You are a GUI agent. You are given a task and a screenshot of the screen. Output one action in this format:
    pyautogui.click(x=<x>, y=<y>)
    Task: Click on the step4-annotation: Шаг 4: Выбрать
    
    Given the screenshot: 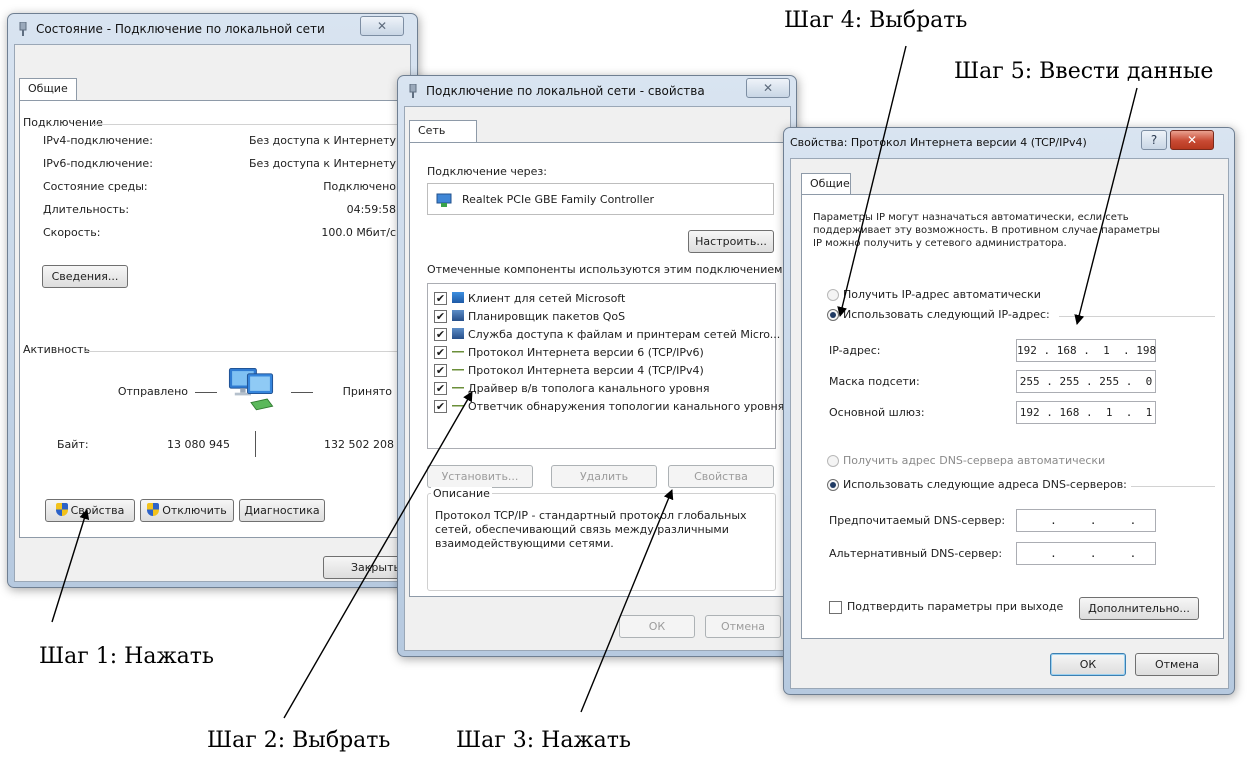 What is the action you would take?
    pyautogui.click(x=876, y=20)
    